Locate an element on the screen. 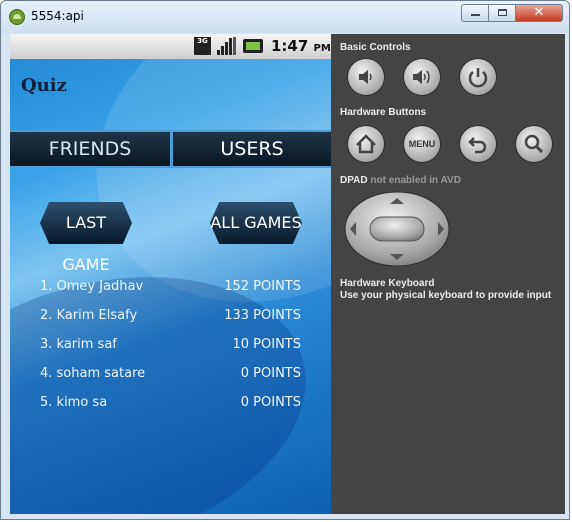  volume-down-button is located at coordinates (366, 77).